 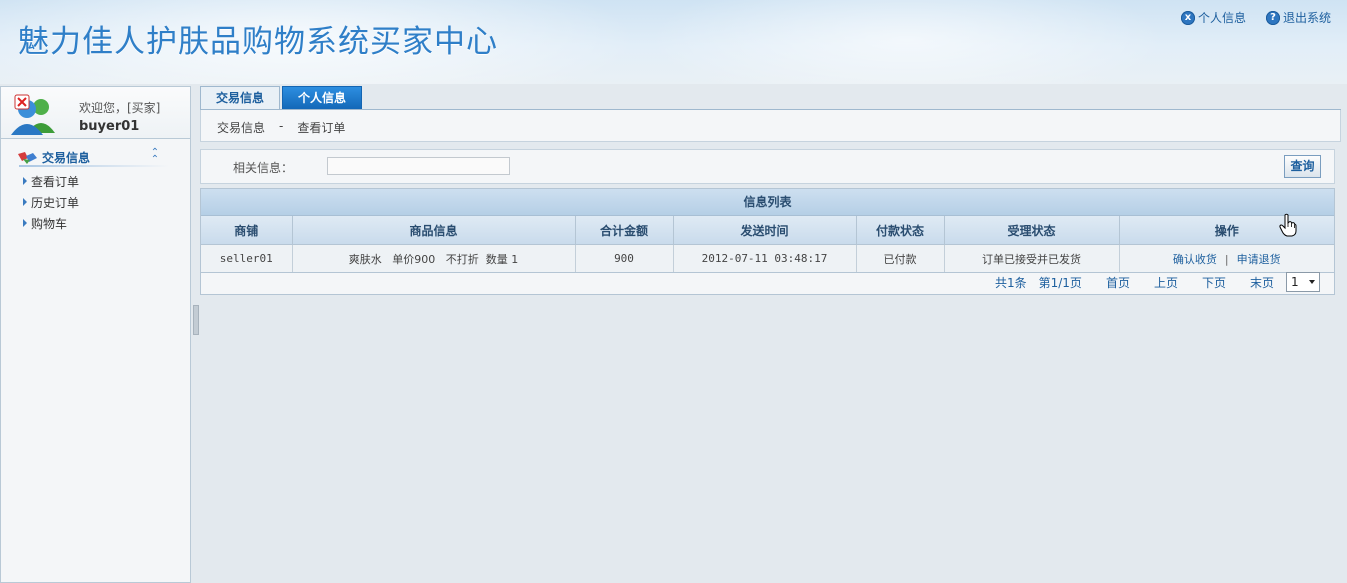 What do you see at coordinates (1262, 282) in the screenshot?
I see `pager-last-link: 末页` at bounding box center [1262, 282].